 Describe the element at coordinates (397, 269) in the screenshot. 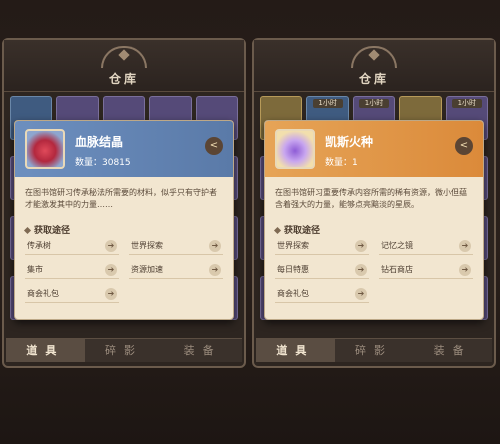

I see `source-label: 钻石商店` at that location.